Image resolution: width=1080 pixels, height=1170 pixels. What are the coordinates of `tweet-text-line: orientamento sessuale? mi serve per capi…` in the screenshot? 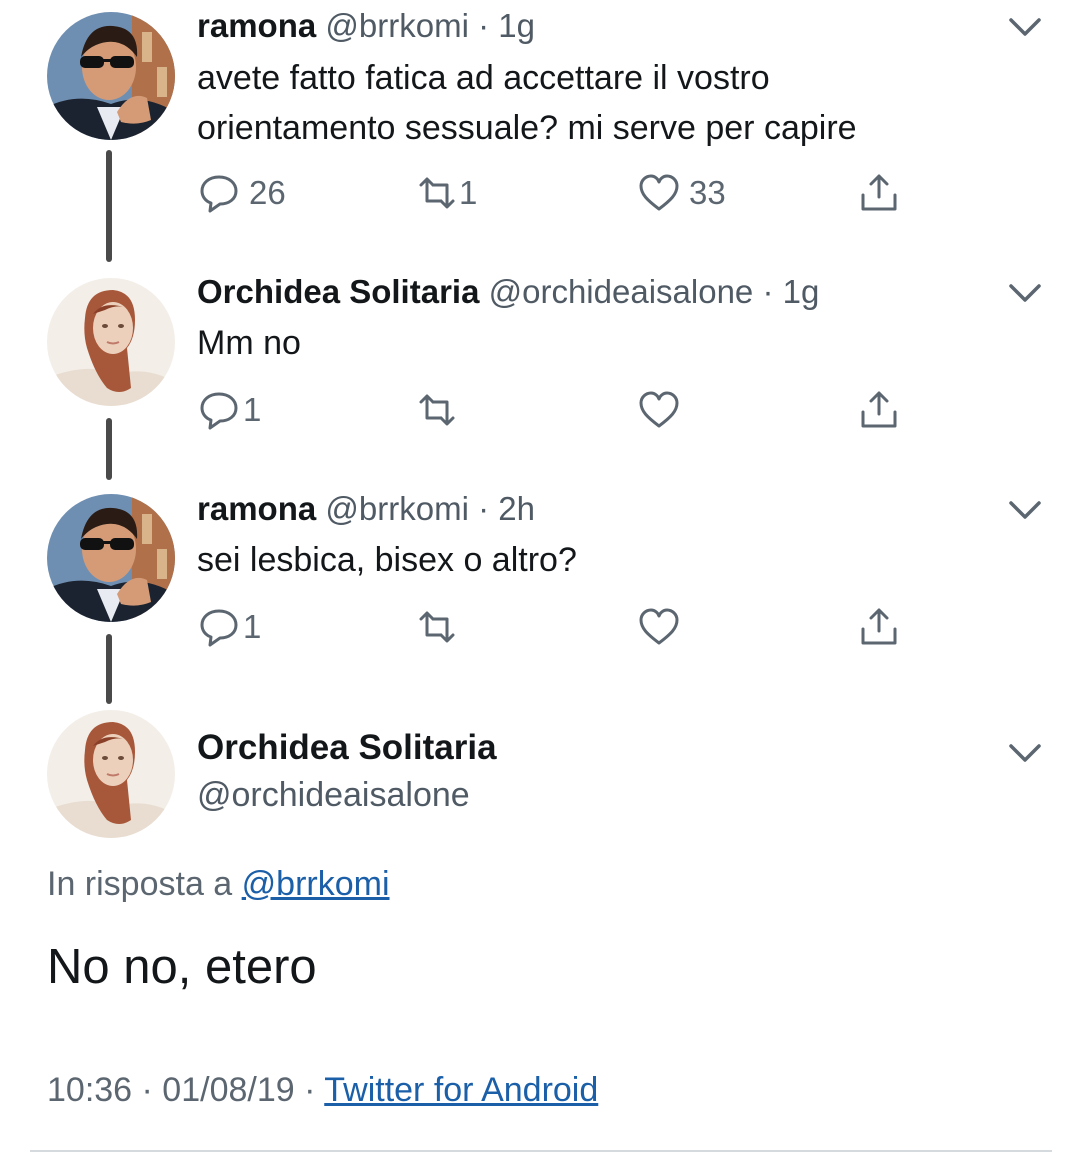 It's located at (527, 128).